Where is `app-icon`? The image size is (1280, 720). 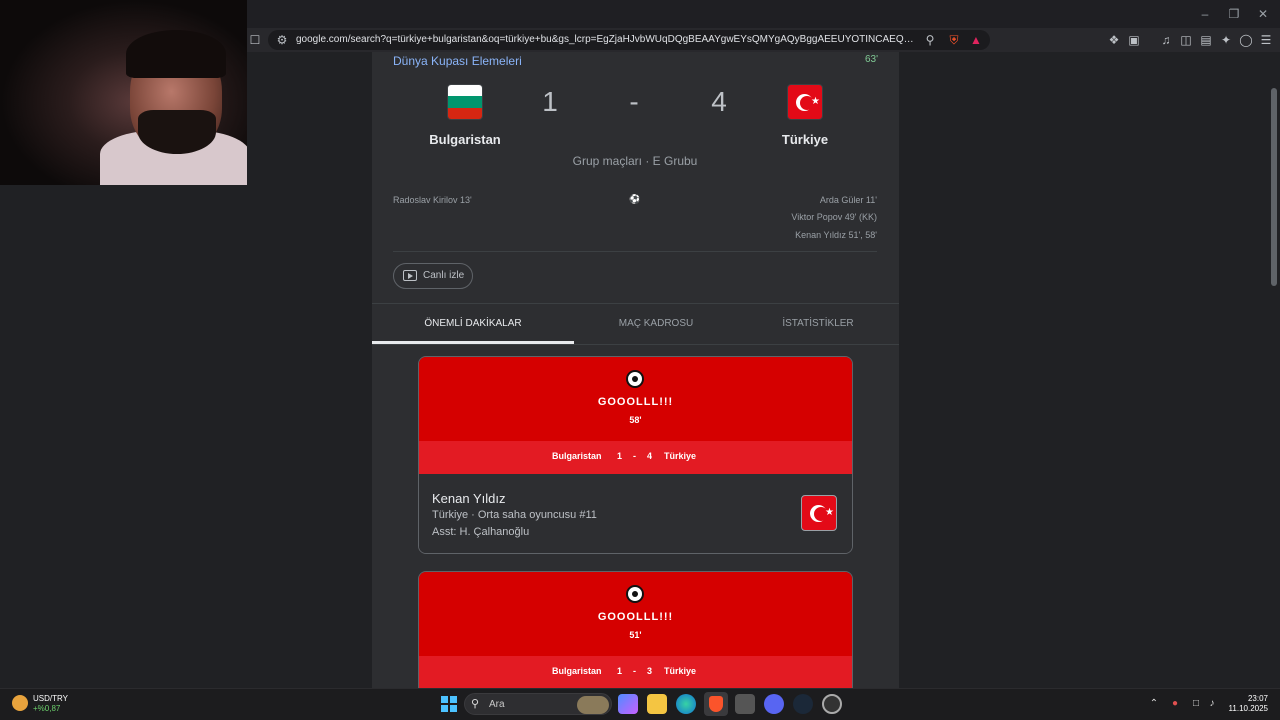
app-icon is located at coordinates (832, 704).